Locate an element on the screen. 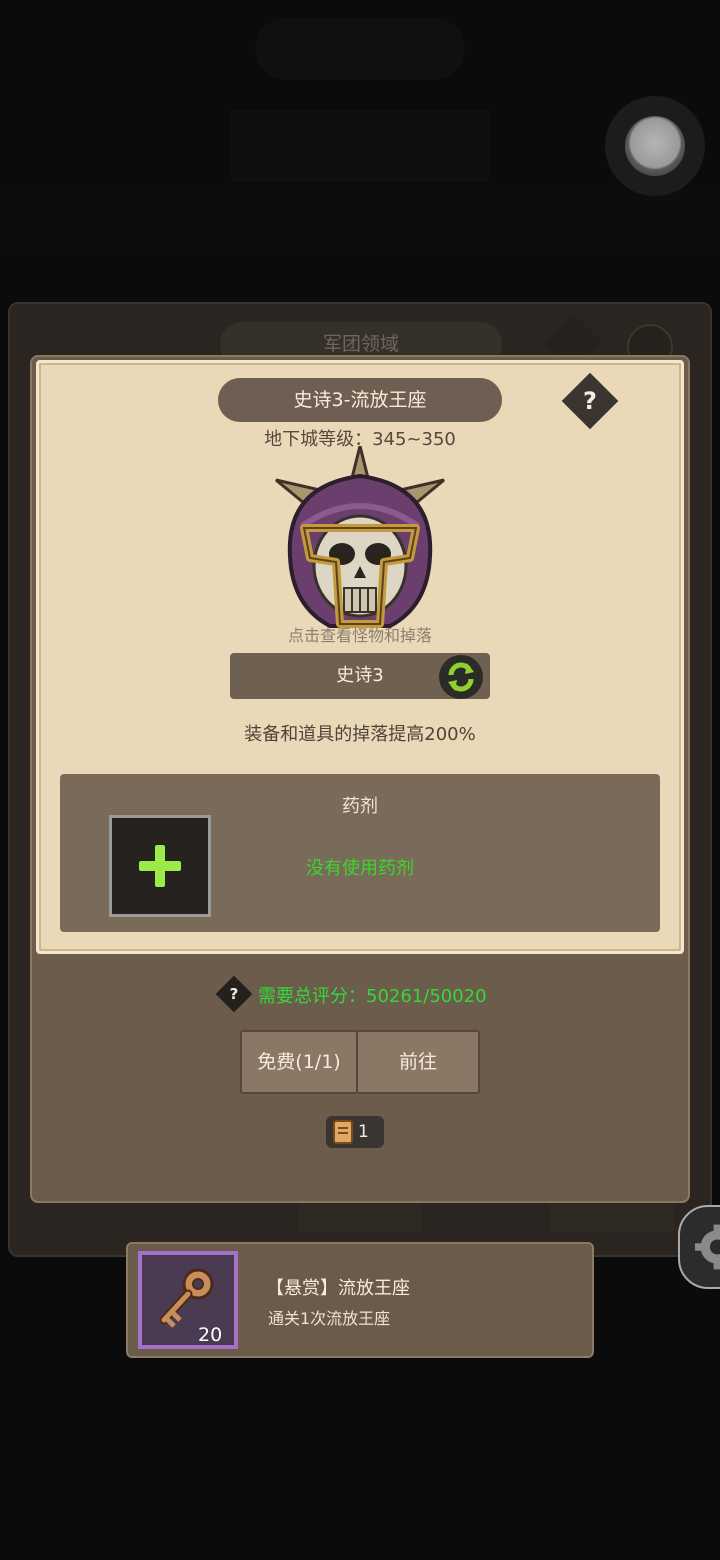  bounty-description: 通关1次流放王座 is located at coordinates (329, 1318).